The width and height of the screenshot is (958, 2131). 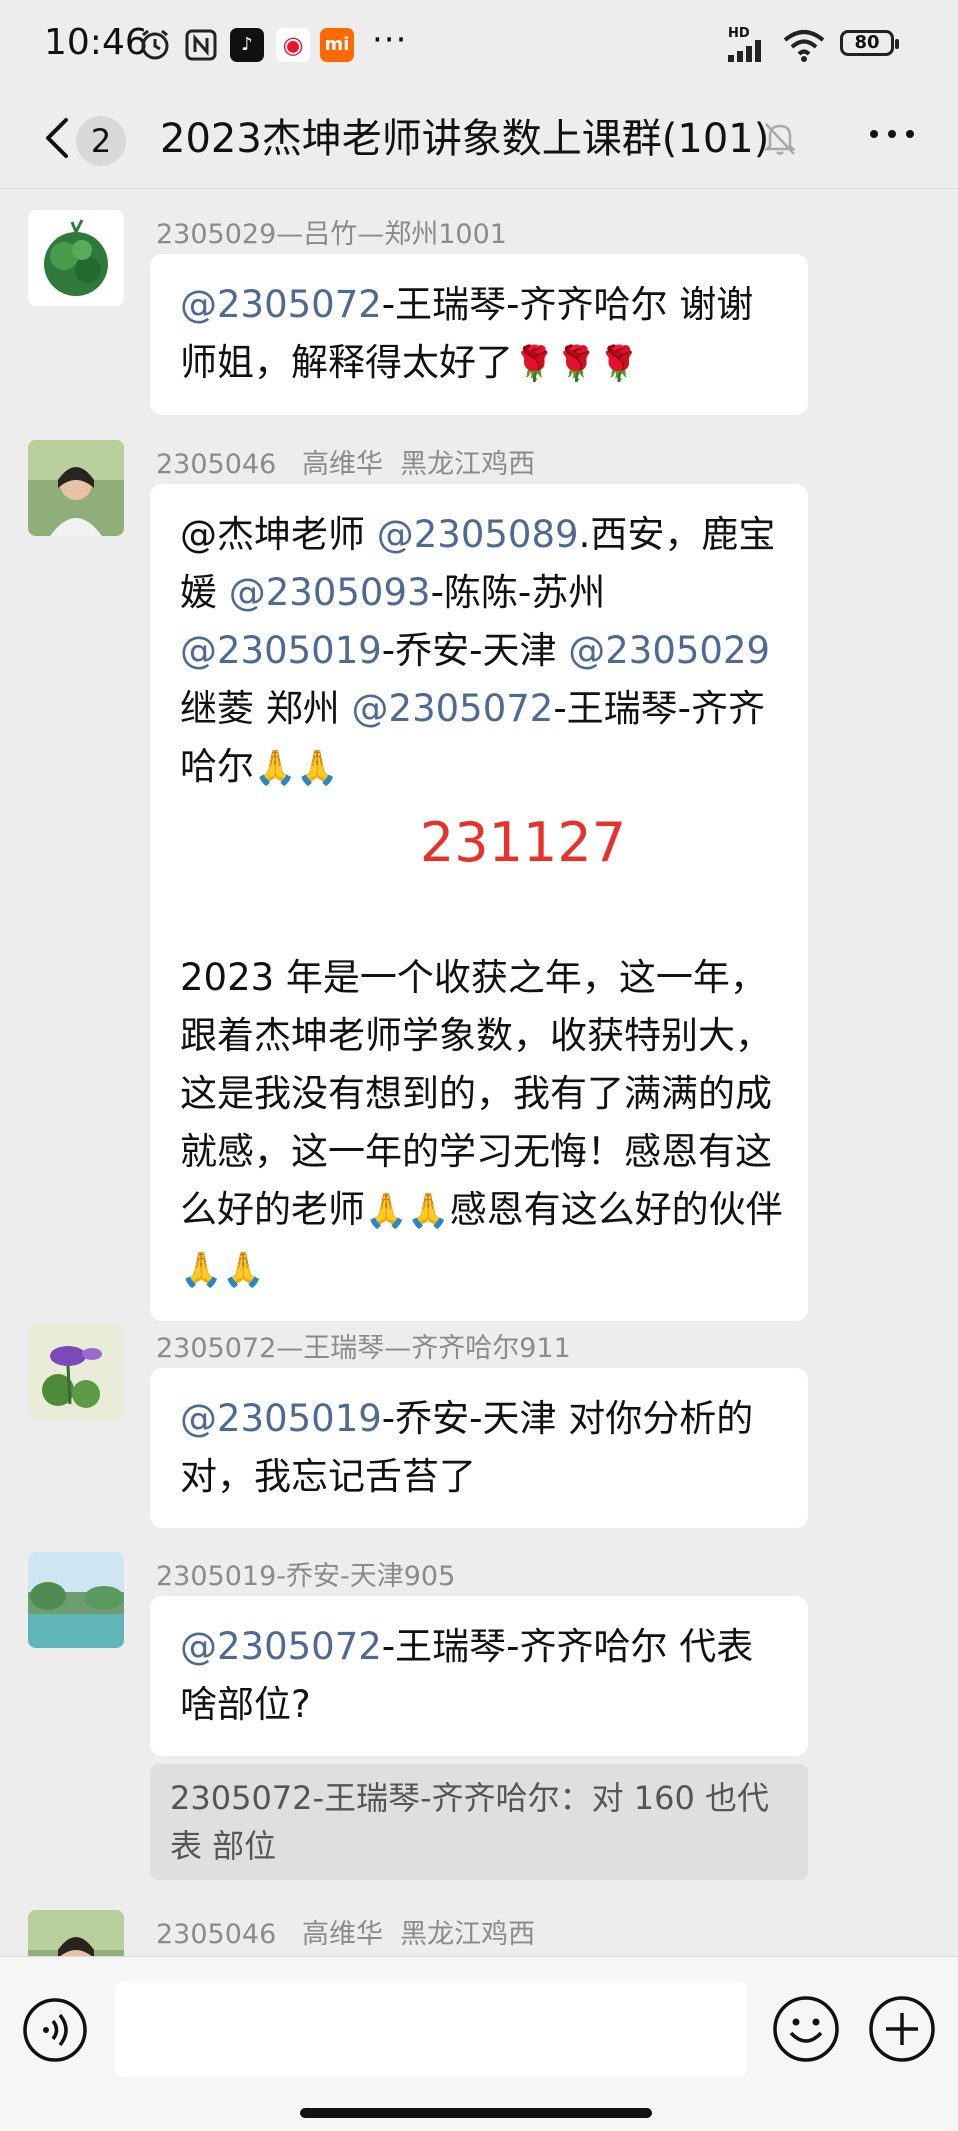 What do you see at coordinates (577, 364) in the screenshot?
I see `rose-emoji: 🌹🌹🌹` at bounding box center [577, 364].